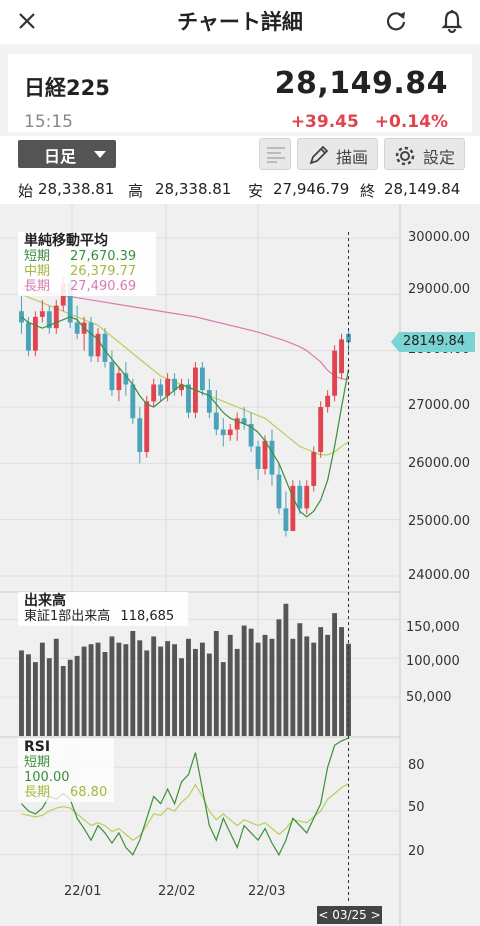 The width and height of the screenshot is (480, 926). I want to click on volume-value: 118,685, so click(147, 616).